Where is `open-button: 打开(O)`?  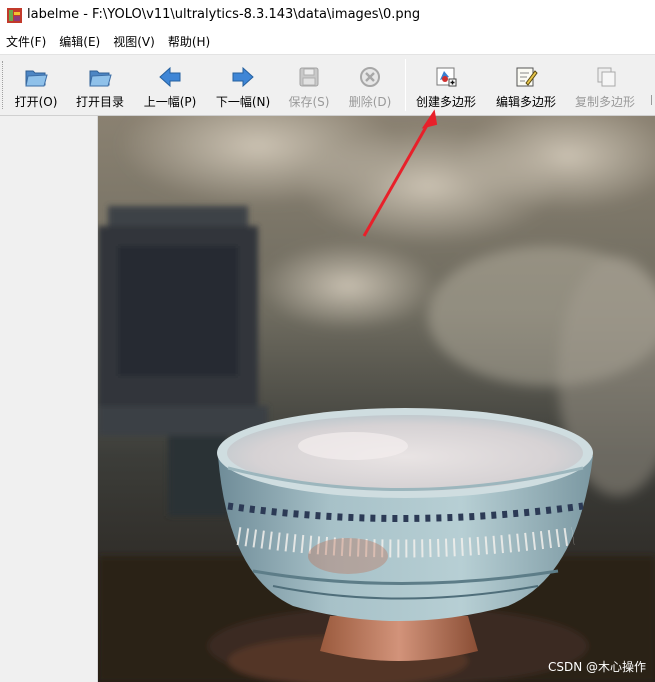 open-button: 打开(O) is located at coordinates (36, 86).